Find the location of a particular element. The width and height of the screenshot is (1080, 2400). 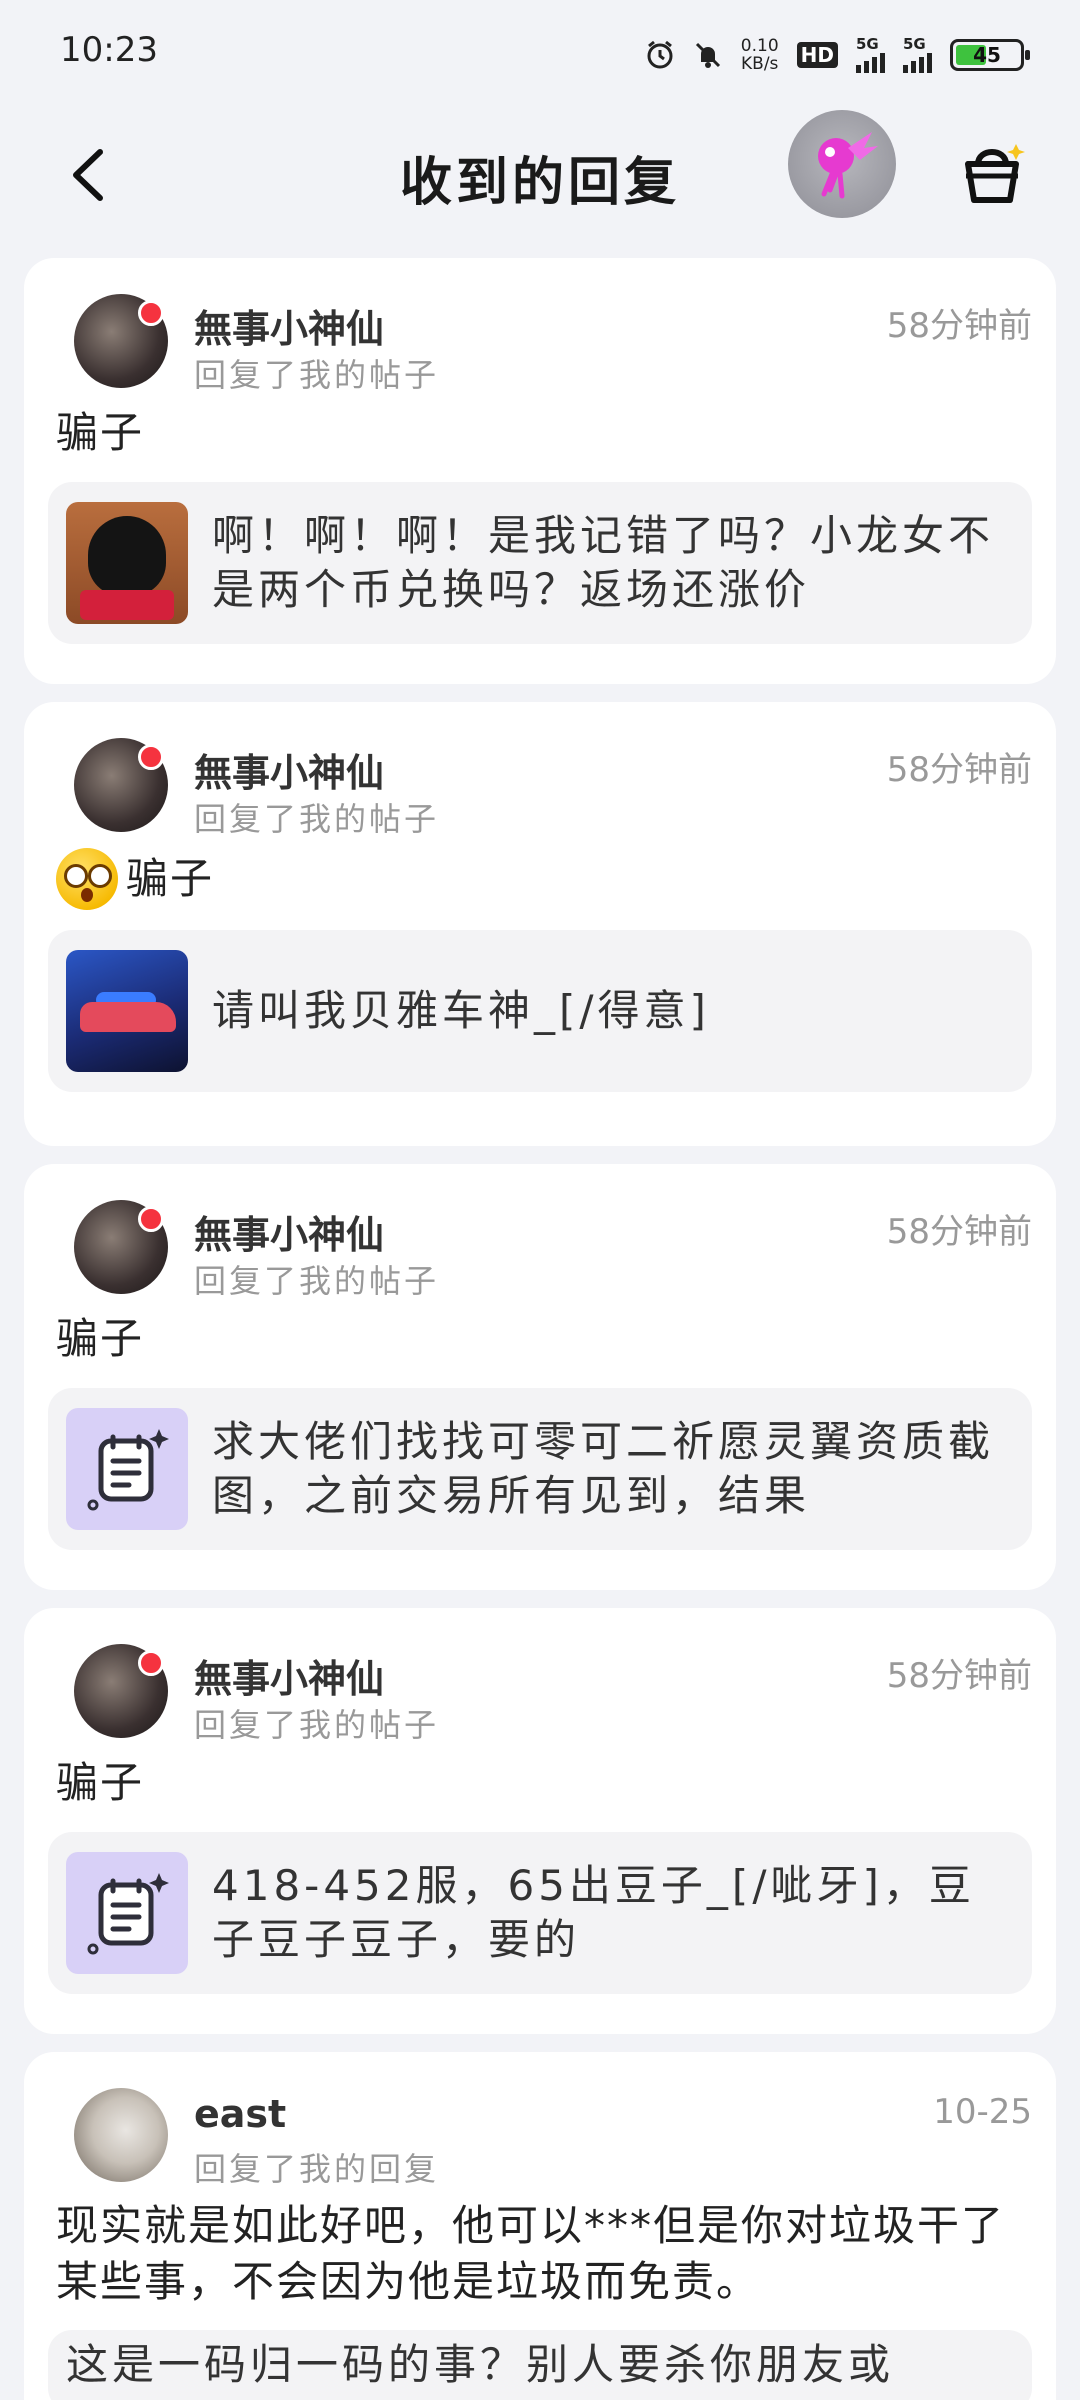

page-title: 收到的回复 is located at coordinates (539, 183).